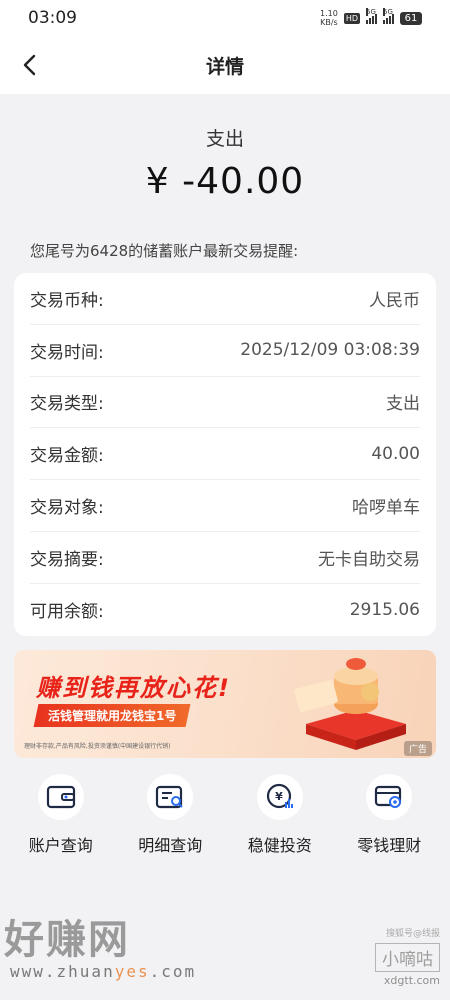 The height and width of the screenshot is (1000, 450). What do you see at coordinates (330, 350) in the screenshot?
I see `detail-value: 2025/12/09 03:08:39` at bounding box center [330, 350].